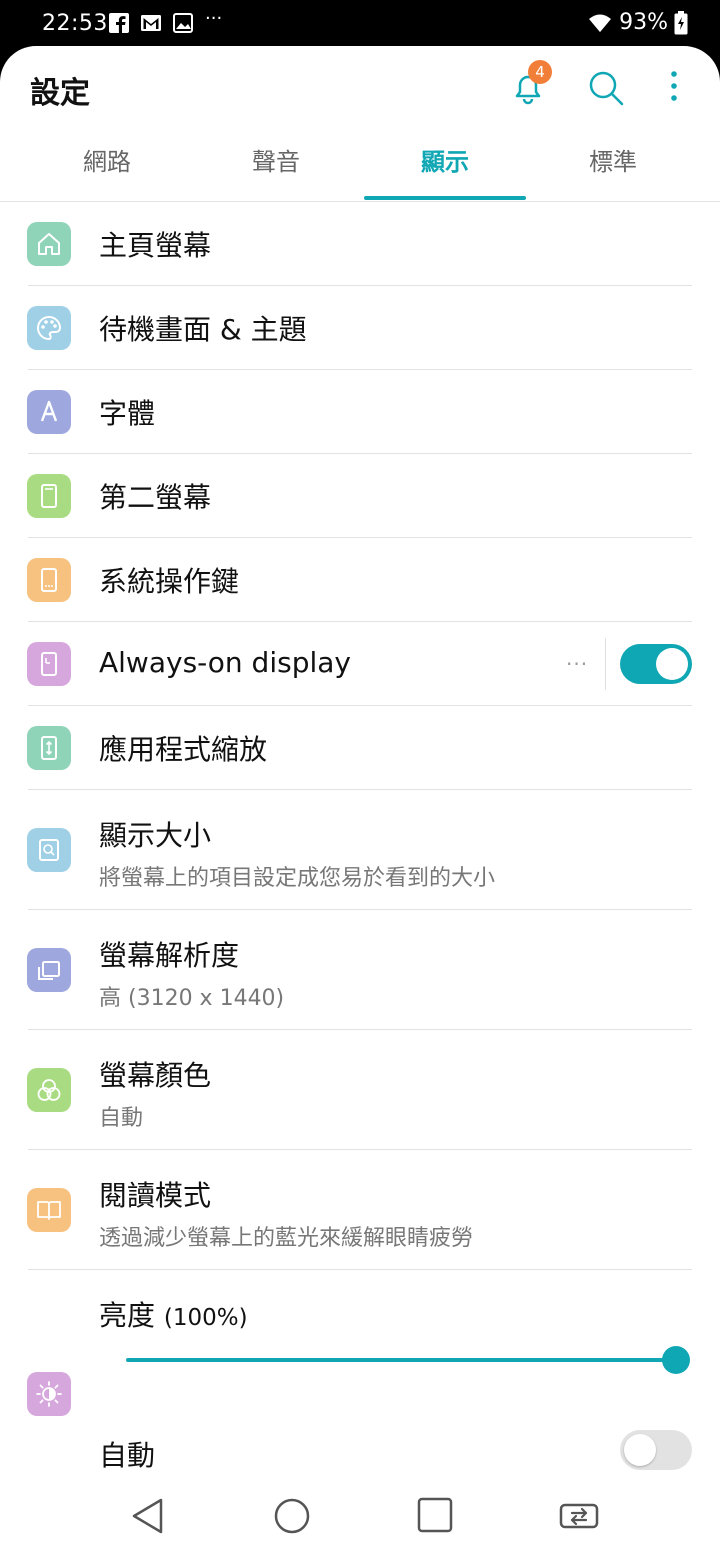  I want to click on item-label: 閱讀模式, so click(155, 1195).